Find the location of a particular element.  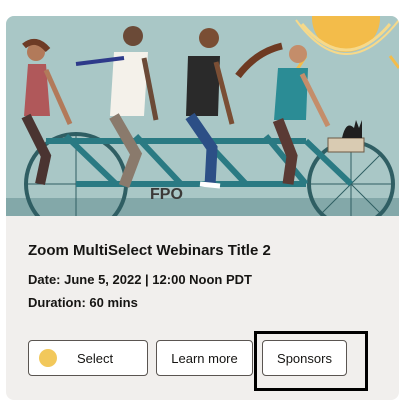

select-button-label: Select is located at coordinates (95, 358).